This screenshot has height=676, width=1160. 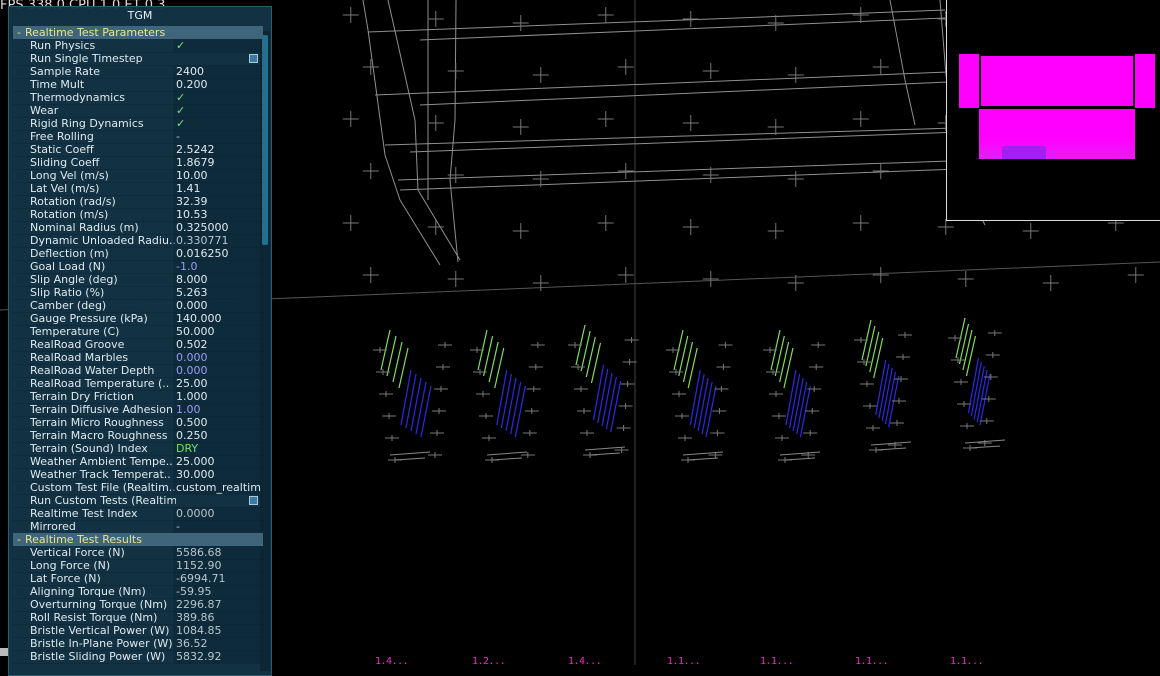 What do you see at coordinates (217, 331) in the screenshot?
I see `property-value: 50.000` at bounding box center [217, 331].